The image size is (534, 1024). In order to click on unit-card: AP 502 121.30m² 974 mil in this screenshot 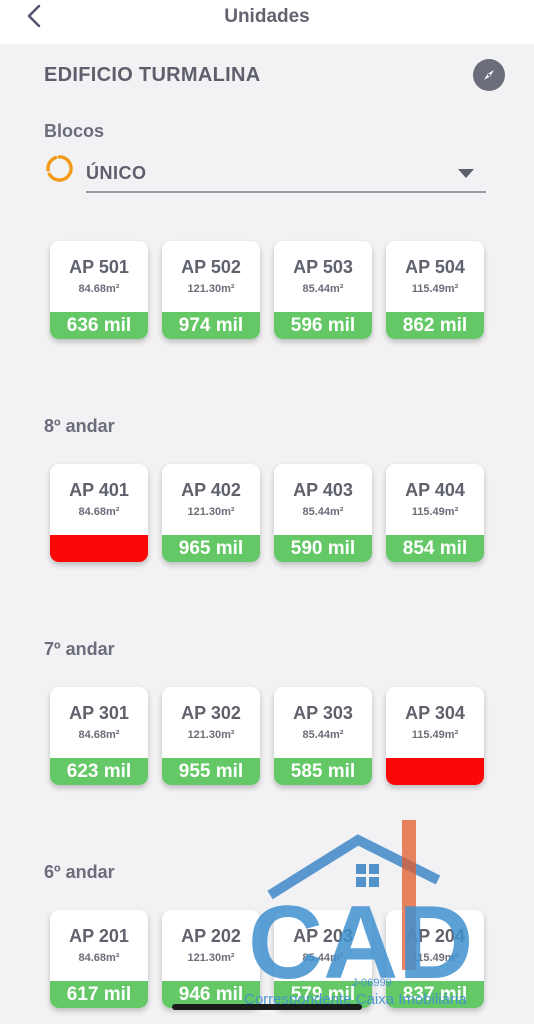, I will do `click(211, 290)`.